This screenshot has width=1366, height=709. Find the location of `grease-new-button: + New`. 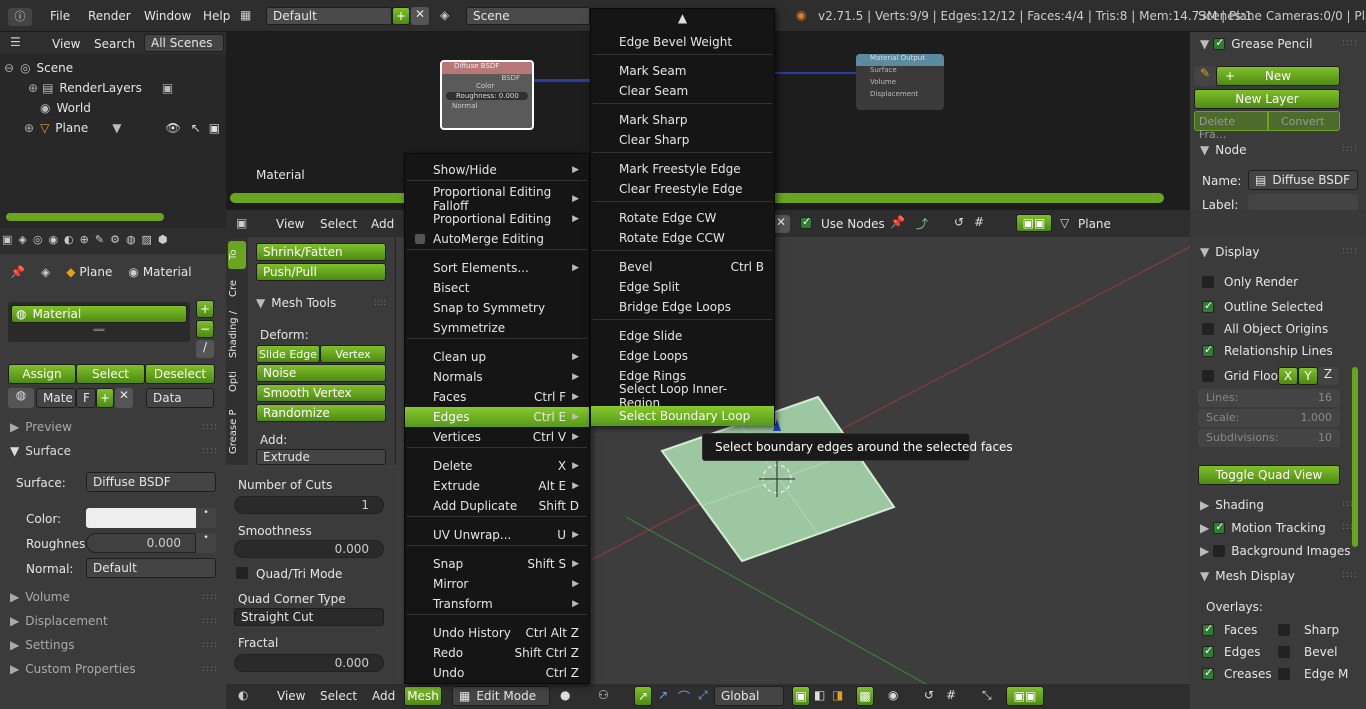

grease-new-button: + New is located at coordinates (1278, 76).